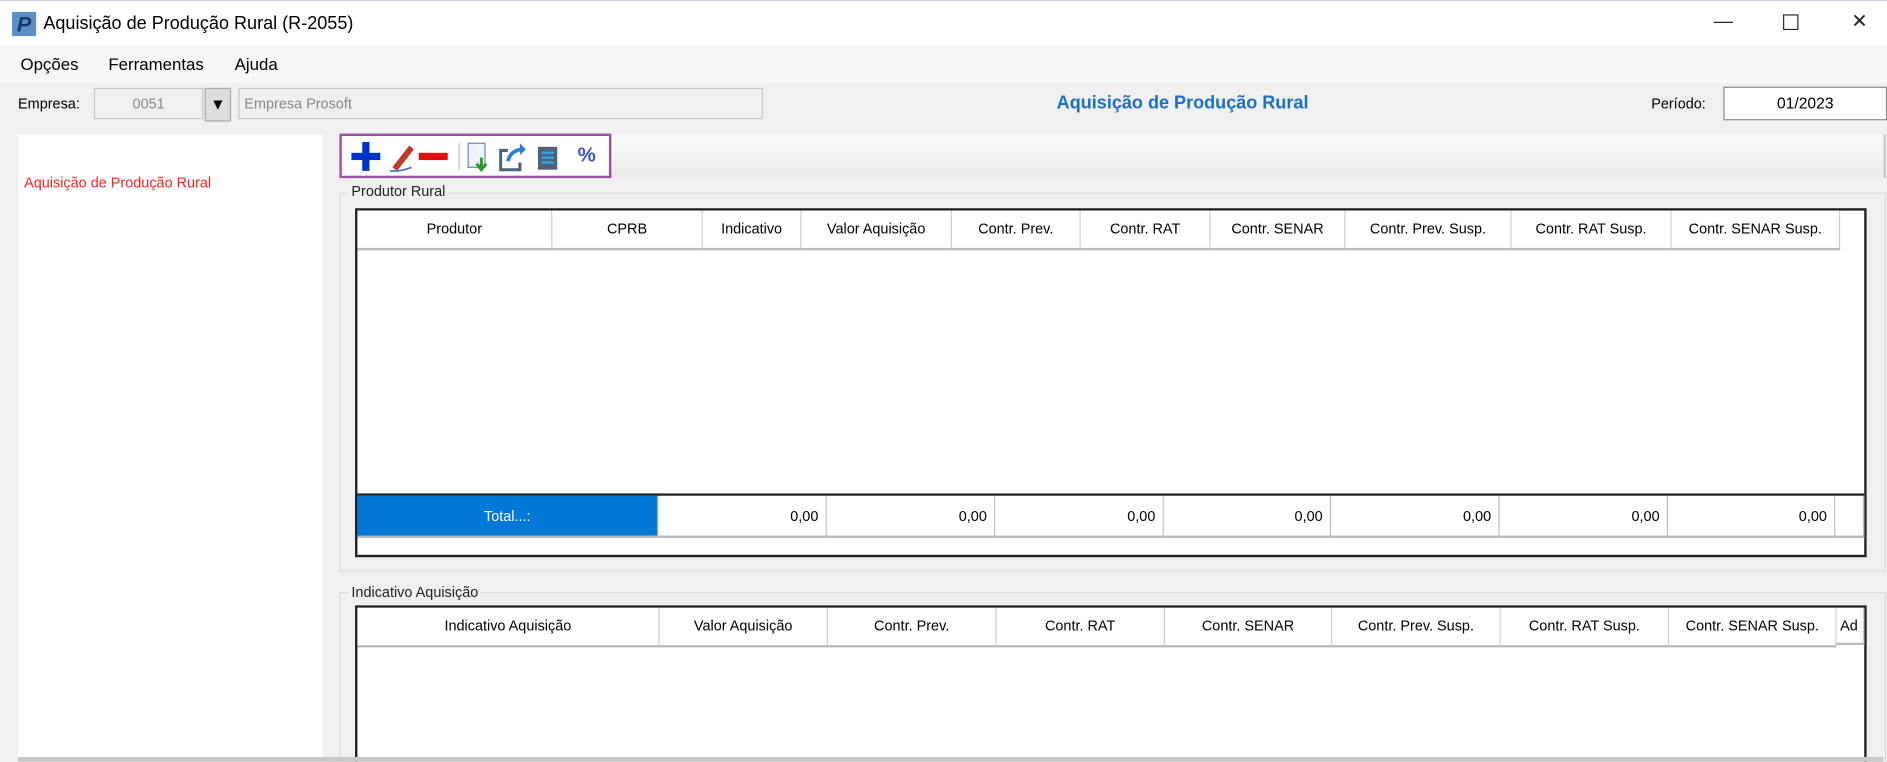 This screenshot has height=762, width=1887. I want to click on menu-bar: Opções Ferramentas Ajuda, so click(943, 64).